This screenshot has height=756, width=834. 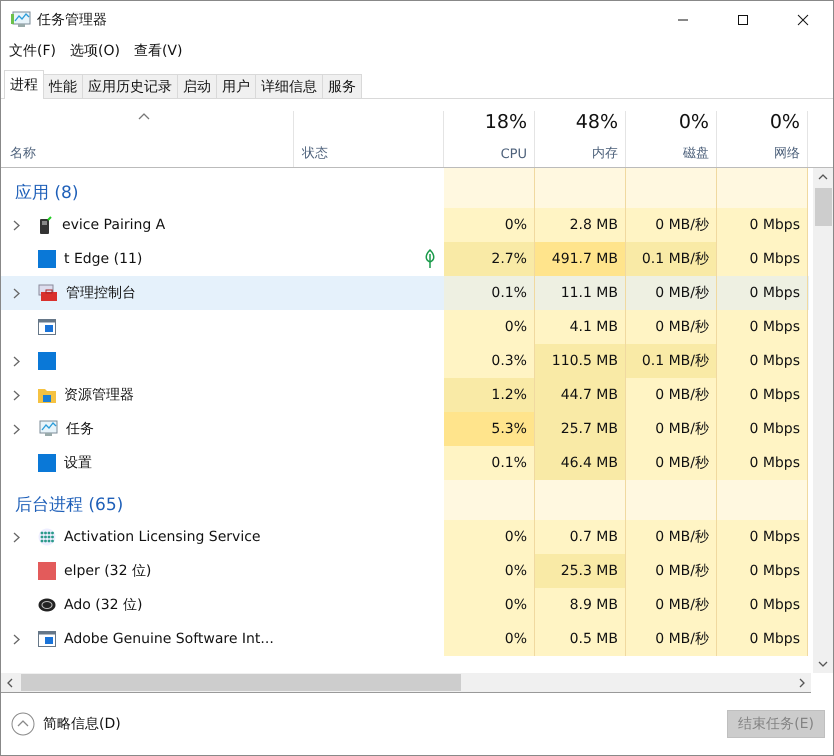 I want to click on horizontal-scrollbar, so click(x=406, y=683).